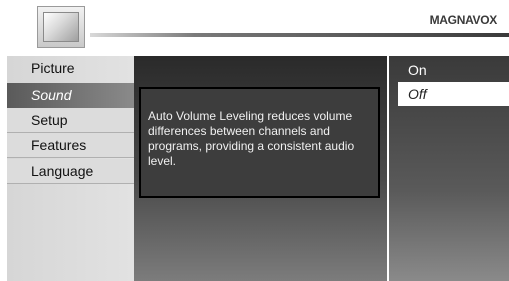 The height and width of the screenshot is (281, 509). Describe the element at coordinates (70, 171) in the screenshot. I see `menu-item-language: Language` at that location.